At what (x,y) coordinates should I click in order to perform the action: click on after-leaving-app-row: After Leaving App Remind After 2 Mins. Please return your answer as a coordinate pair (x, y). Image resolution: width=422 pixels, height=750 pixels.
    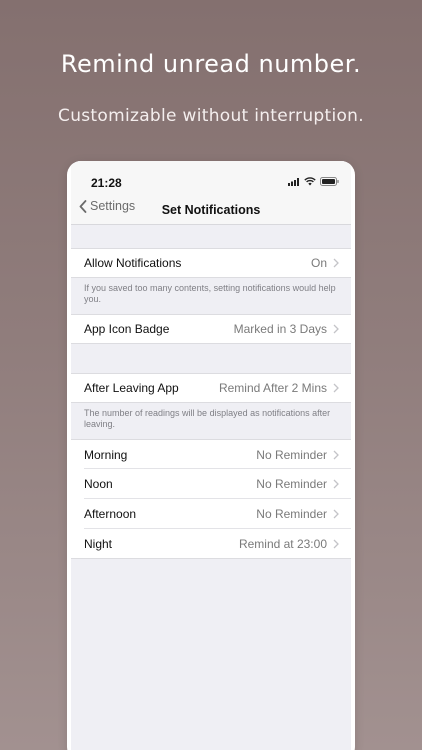
    Looking at the image, I should click on (211, 388).